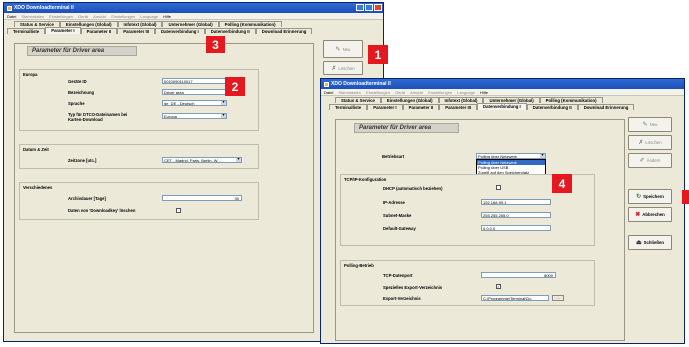  I want to click on callout-1: 1, so click(378, 54).